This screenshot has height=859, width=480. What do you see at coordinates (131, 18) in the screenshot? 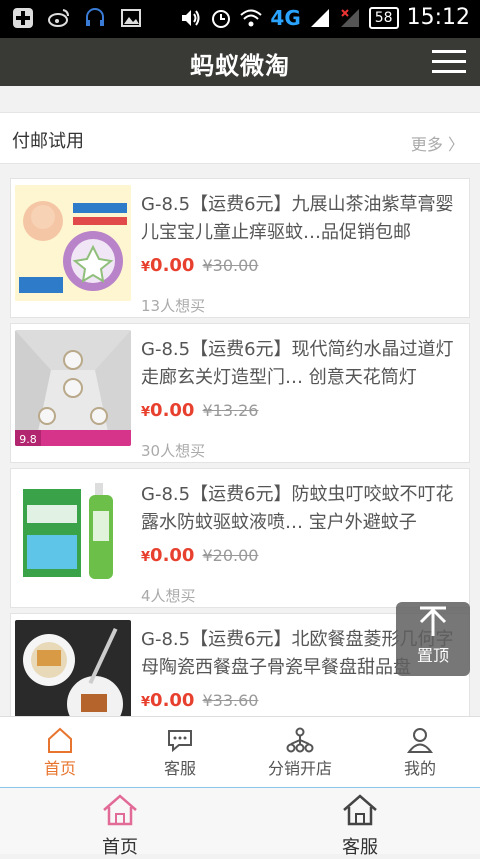
I see `image-icon` at bounding box center [131, 18].